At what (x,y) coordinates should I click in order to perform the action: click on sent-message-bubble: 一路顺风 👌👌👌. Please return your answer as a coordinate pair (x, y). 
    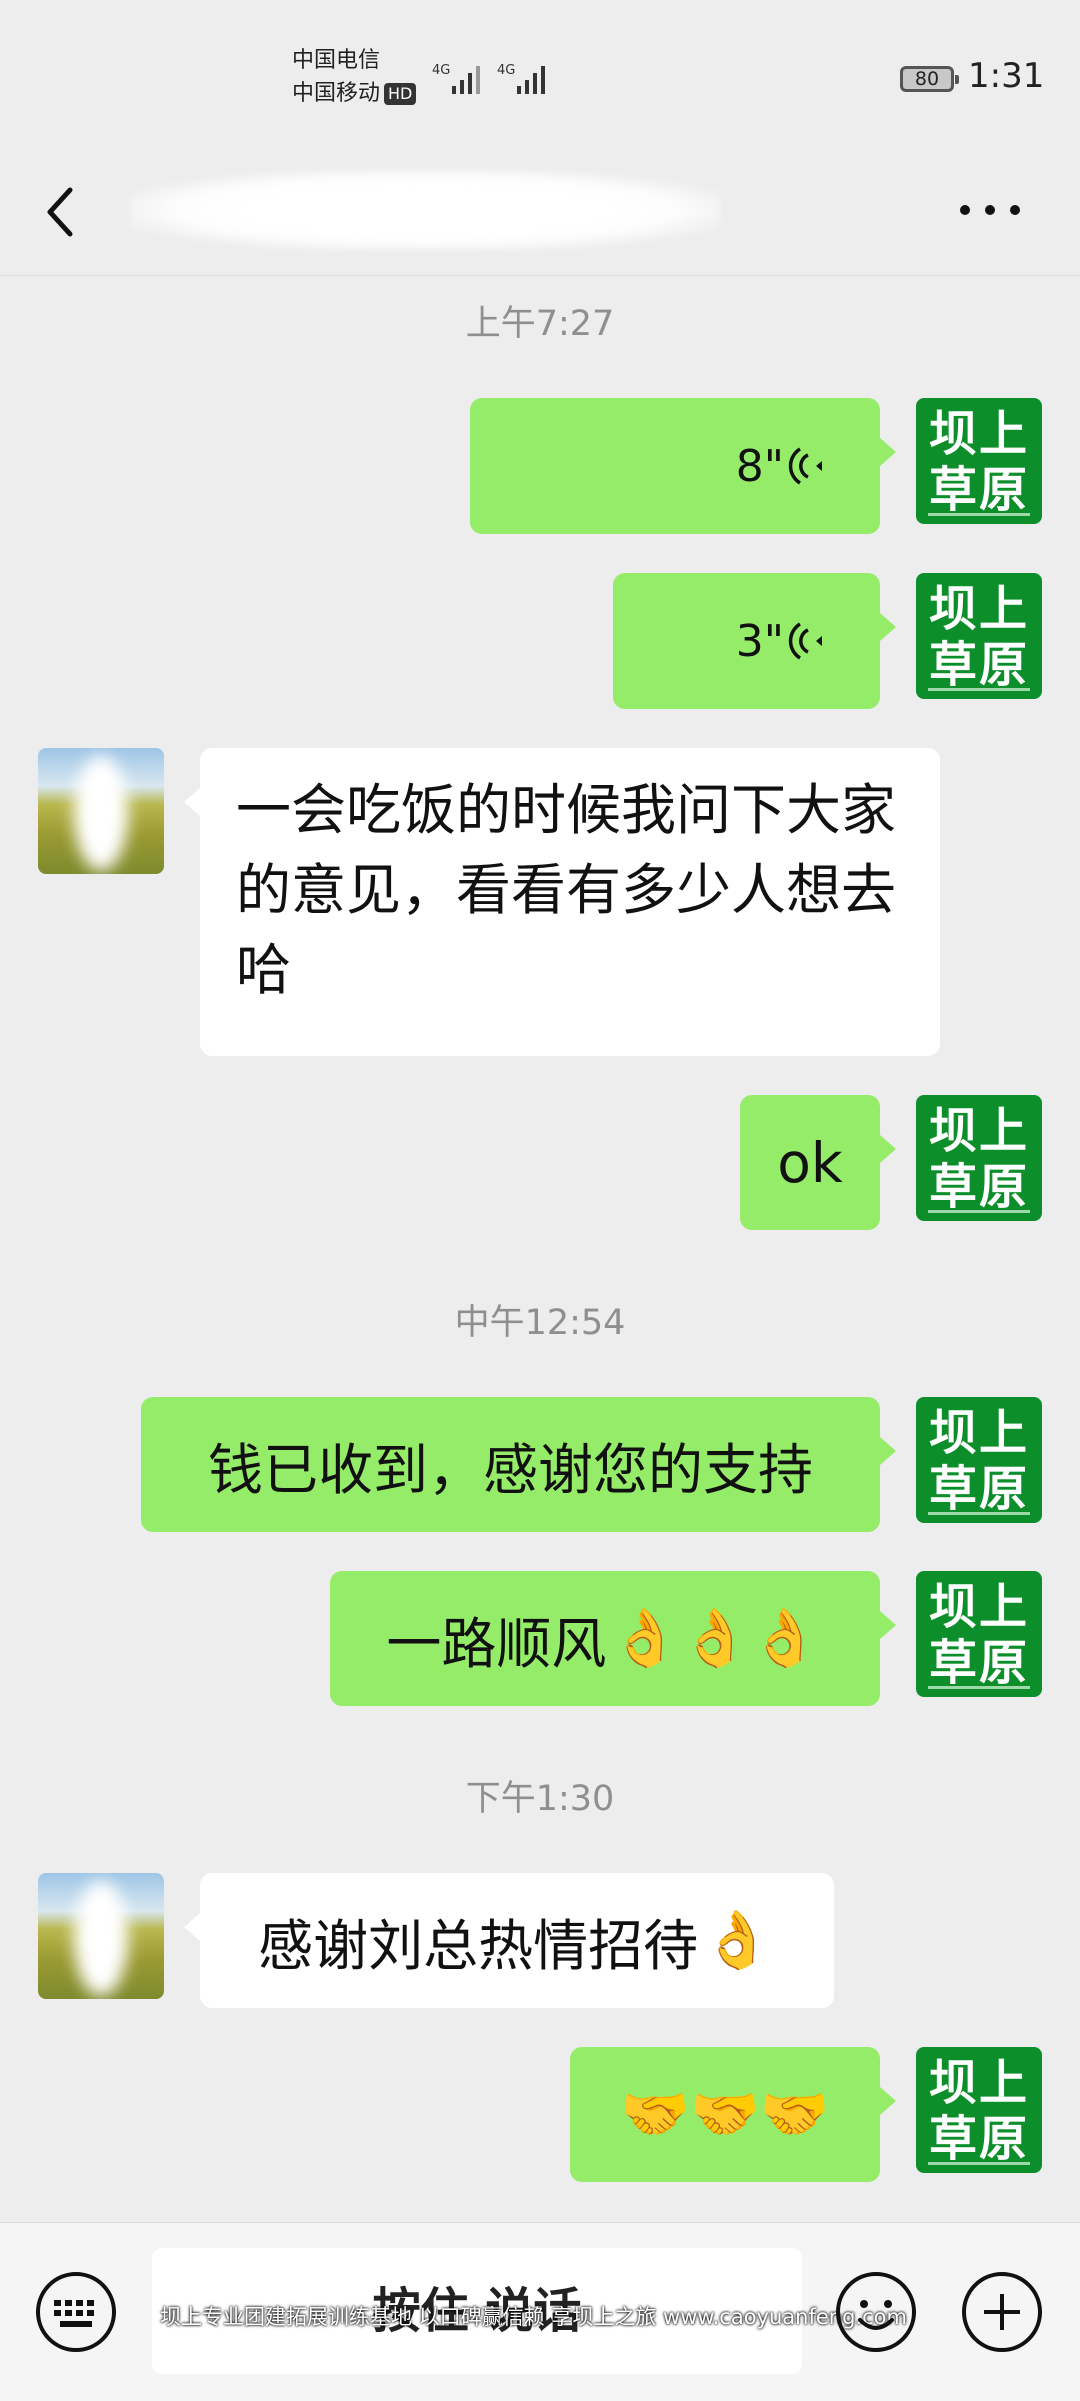
    Looking at the image, I should click on (613, 1638).